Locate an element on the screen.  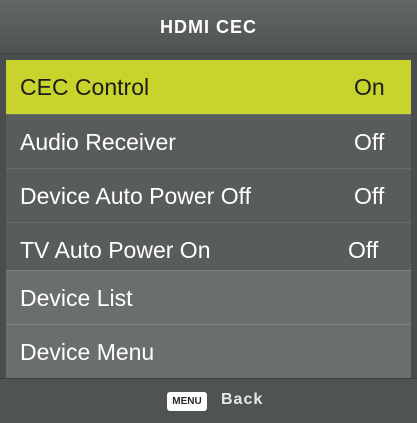
menu-header: HDMI CEC is located at coordinates (208, 27).